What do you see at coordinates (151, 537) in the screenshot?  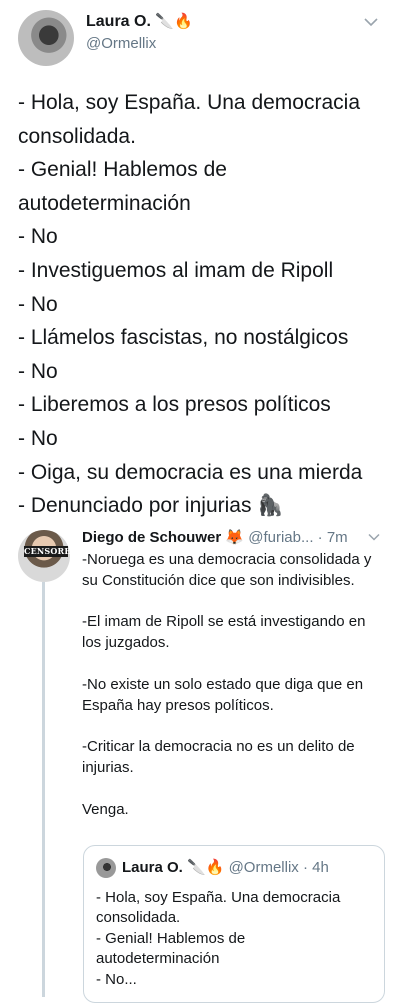 I see `author-name: Diego de Schouwer` at bounding box center [151, 537].